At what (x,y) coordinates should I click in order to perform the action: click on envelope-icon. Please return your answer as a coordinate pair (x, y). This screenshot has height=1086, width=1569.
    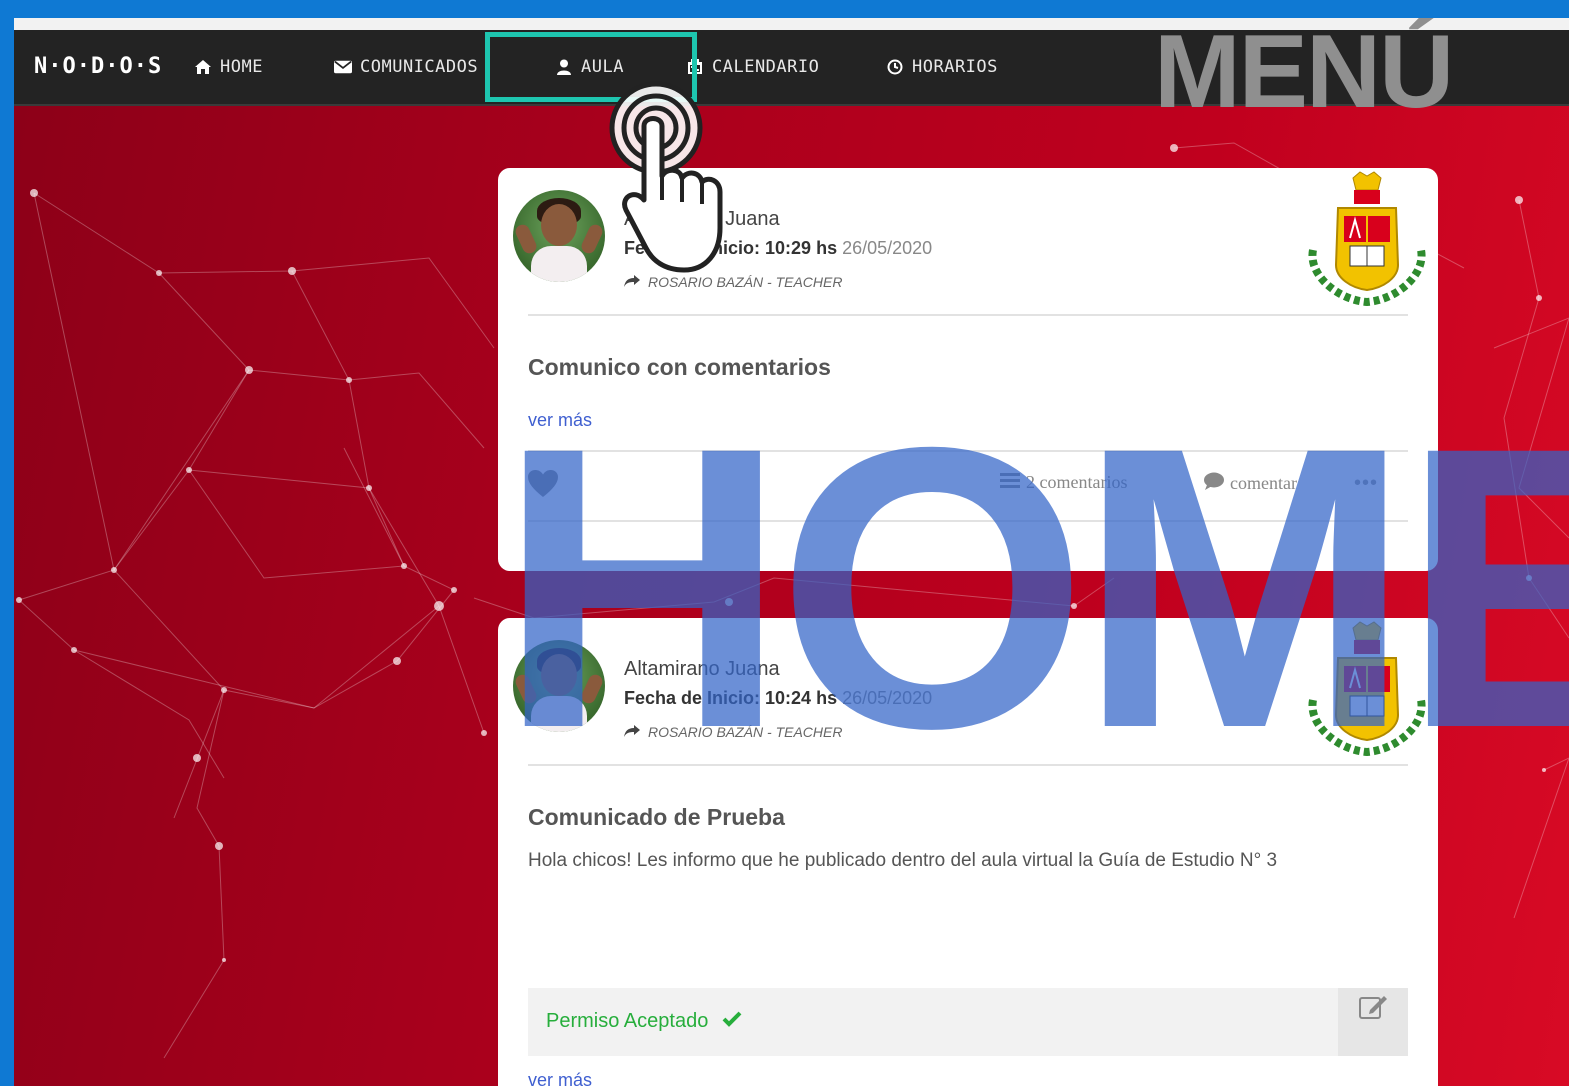
    Looking at the image, I should click on (343, 67).